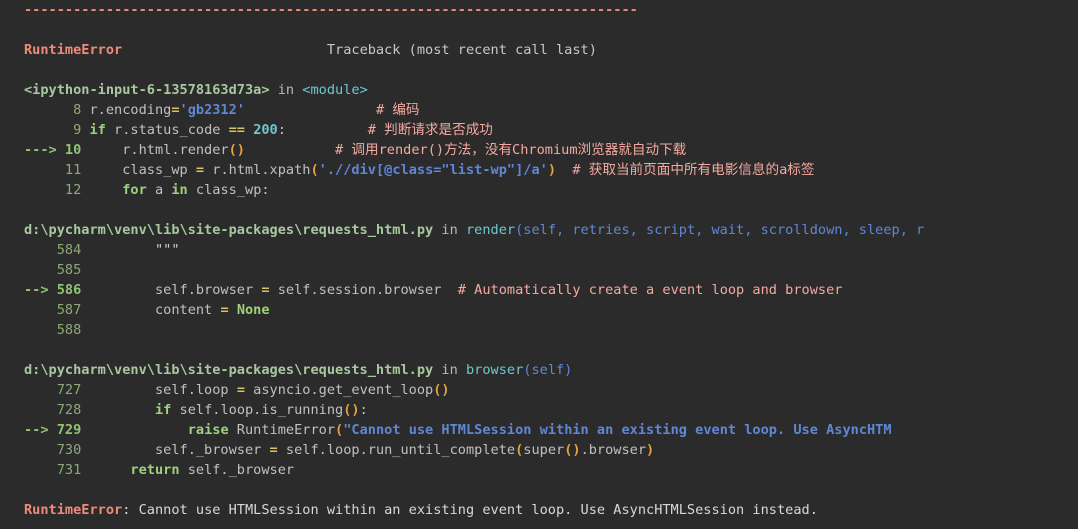 This screenshot has height=529, width=1078. I want to click on current-line-arrow: --> 729, so click(53, 430).